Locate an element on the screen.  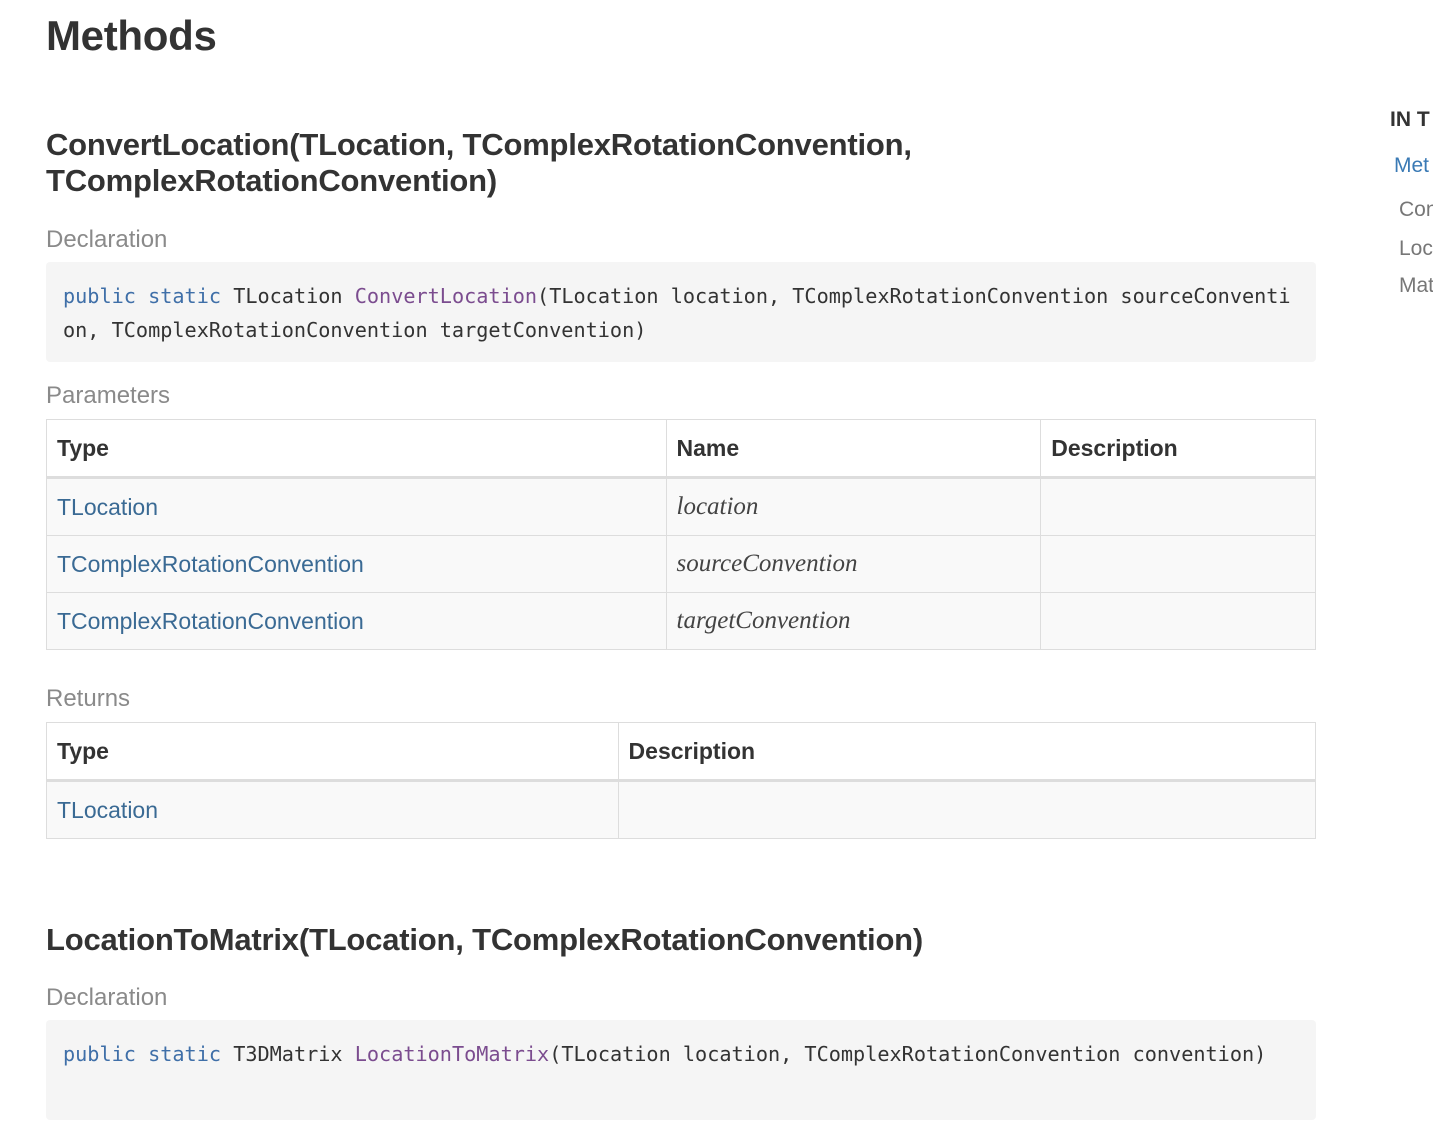
toc-item-convertlocation: Con is located at coordinates (1416, 210).